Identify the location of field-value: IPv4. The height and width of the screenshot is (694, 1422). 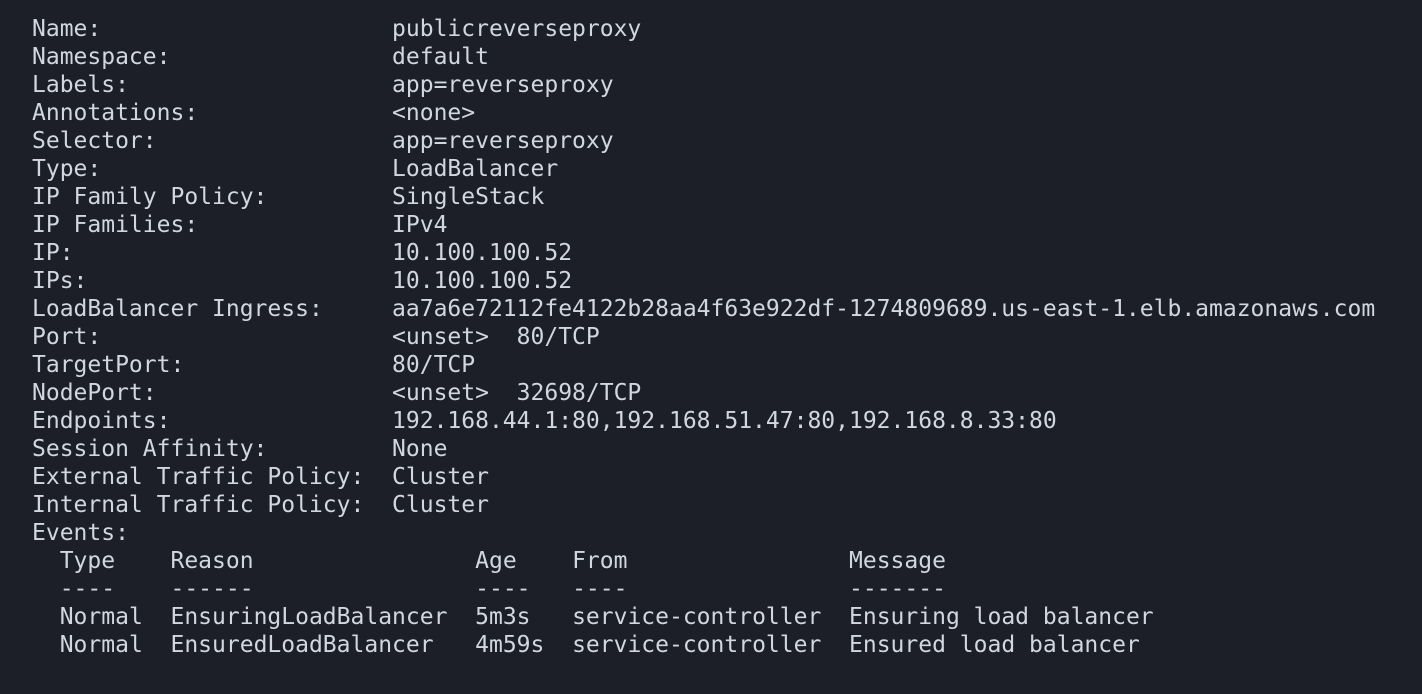
(420, 225).